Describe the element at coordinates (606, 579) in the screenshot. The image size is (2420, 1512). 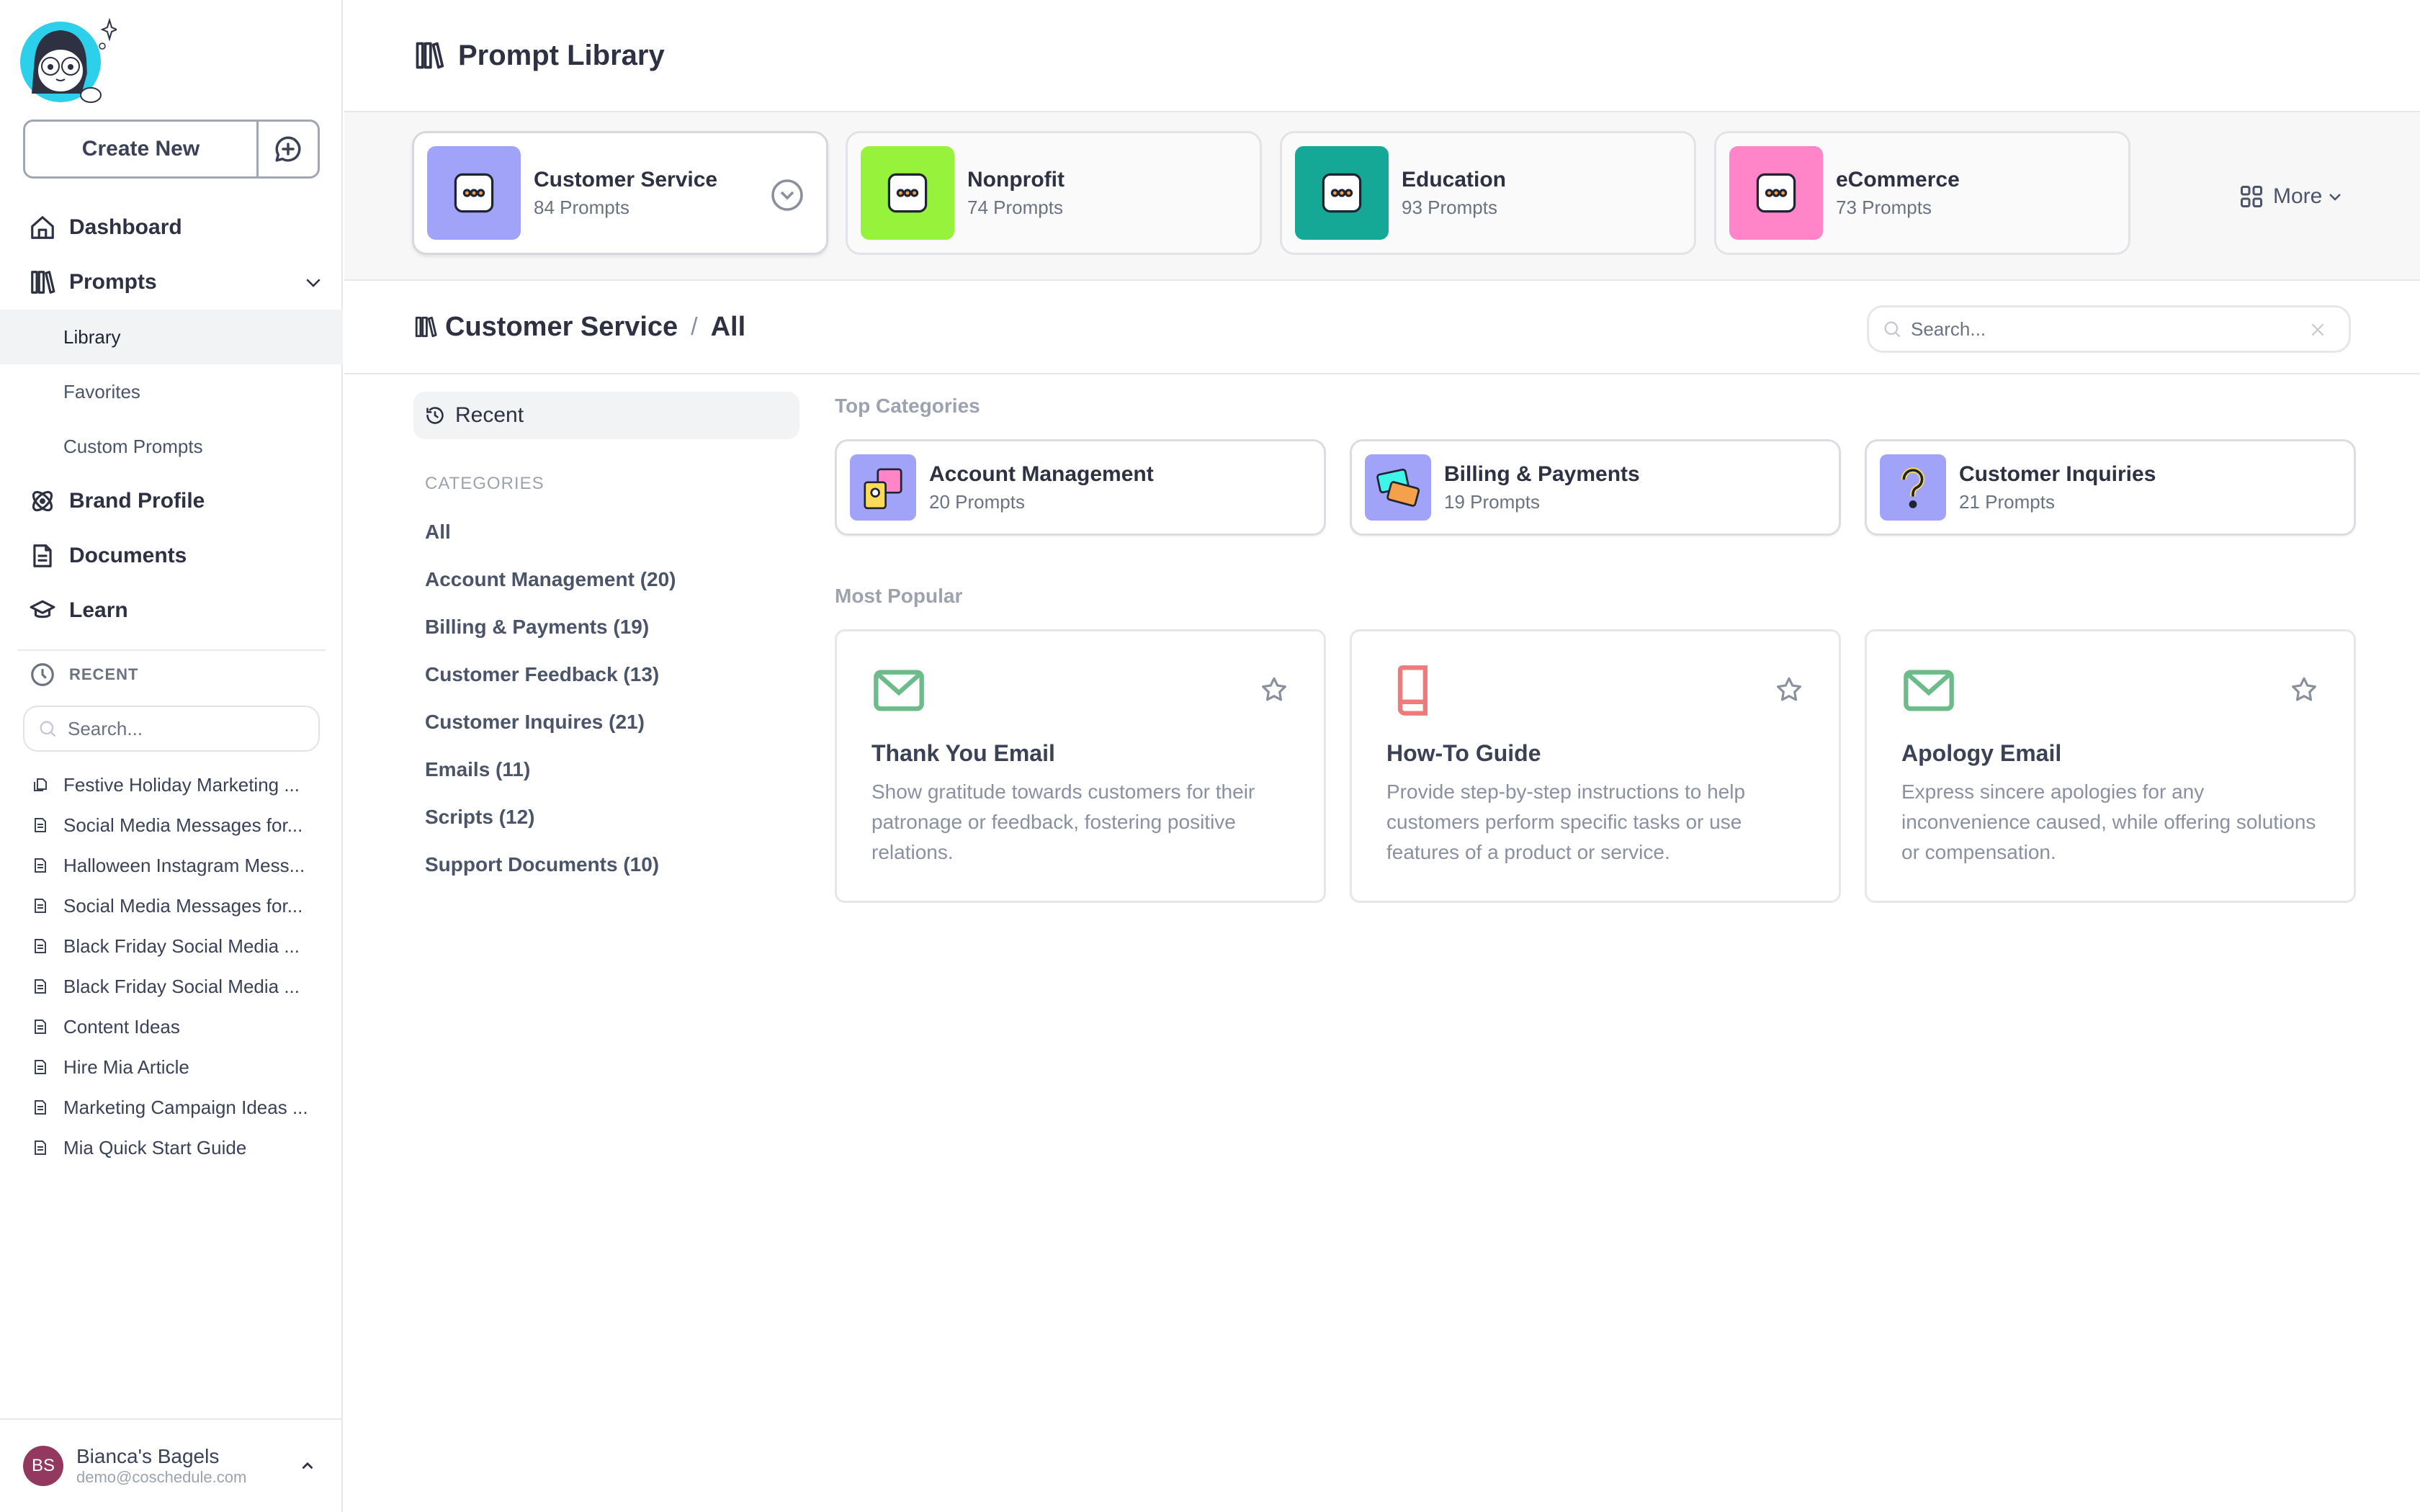
I see `category-item: Account Management (20)` at that location.